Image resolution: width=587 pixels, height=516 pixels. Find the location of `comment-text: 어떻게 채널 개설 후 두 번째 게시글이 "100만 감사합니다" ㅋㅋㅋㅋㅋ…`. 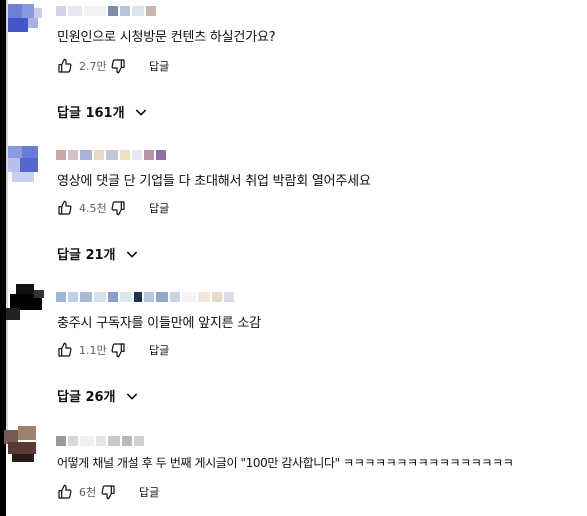

comment-text: 어떻게 채널 개설 후 두 번째 게시글이 "100만 감사합니다" ㅋㅋㅋㅋㅋ… is located at coordinates (285, 463).